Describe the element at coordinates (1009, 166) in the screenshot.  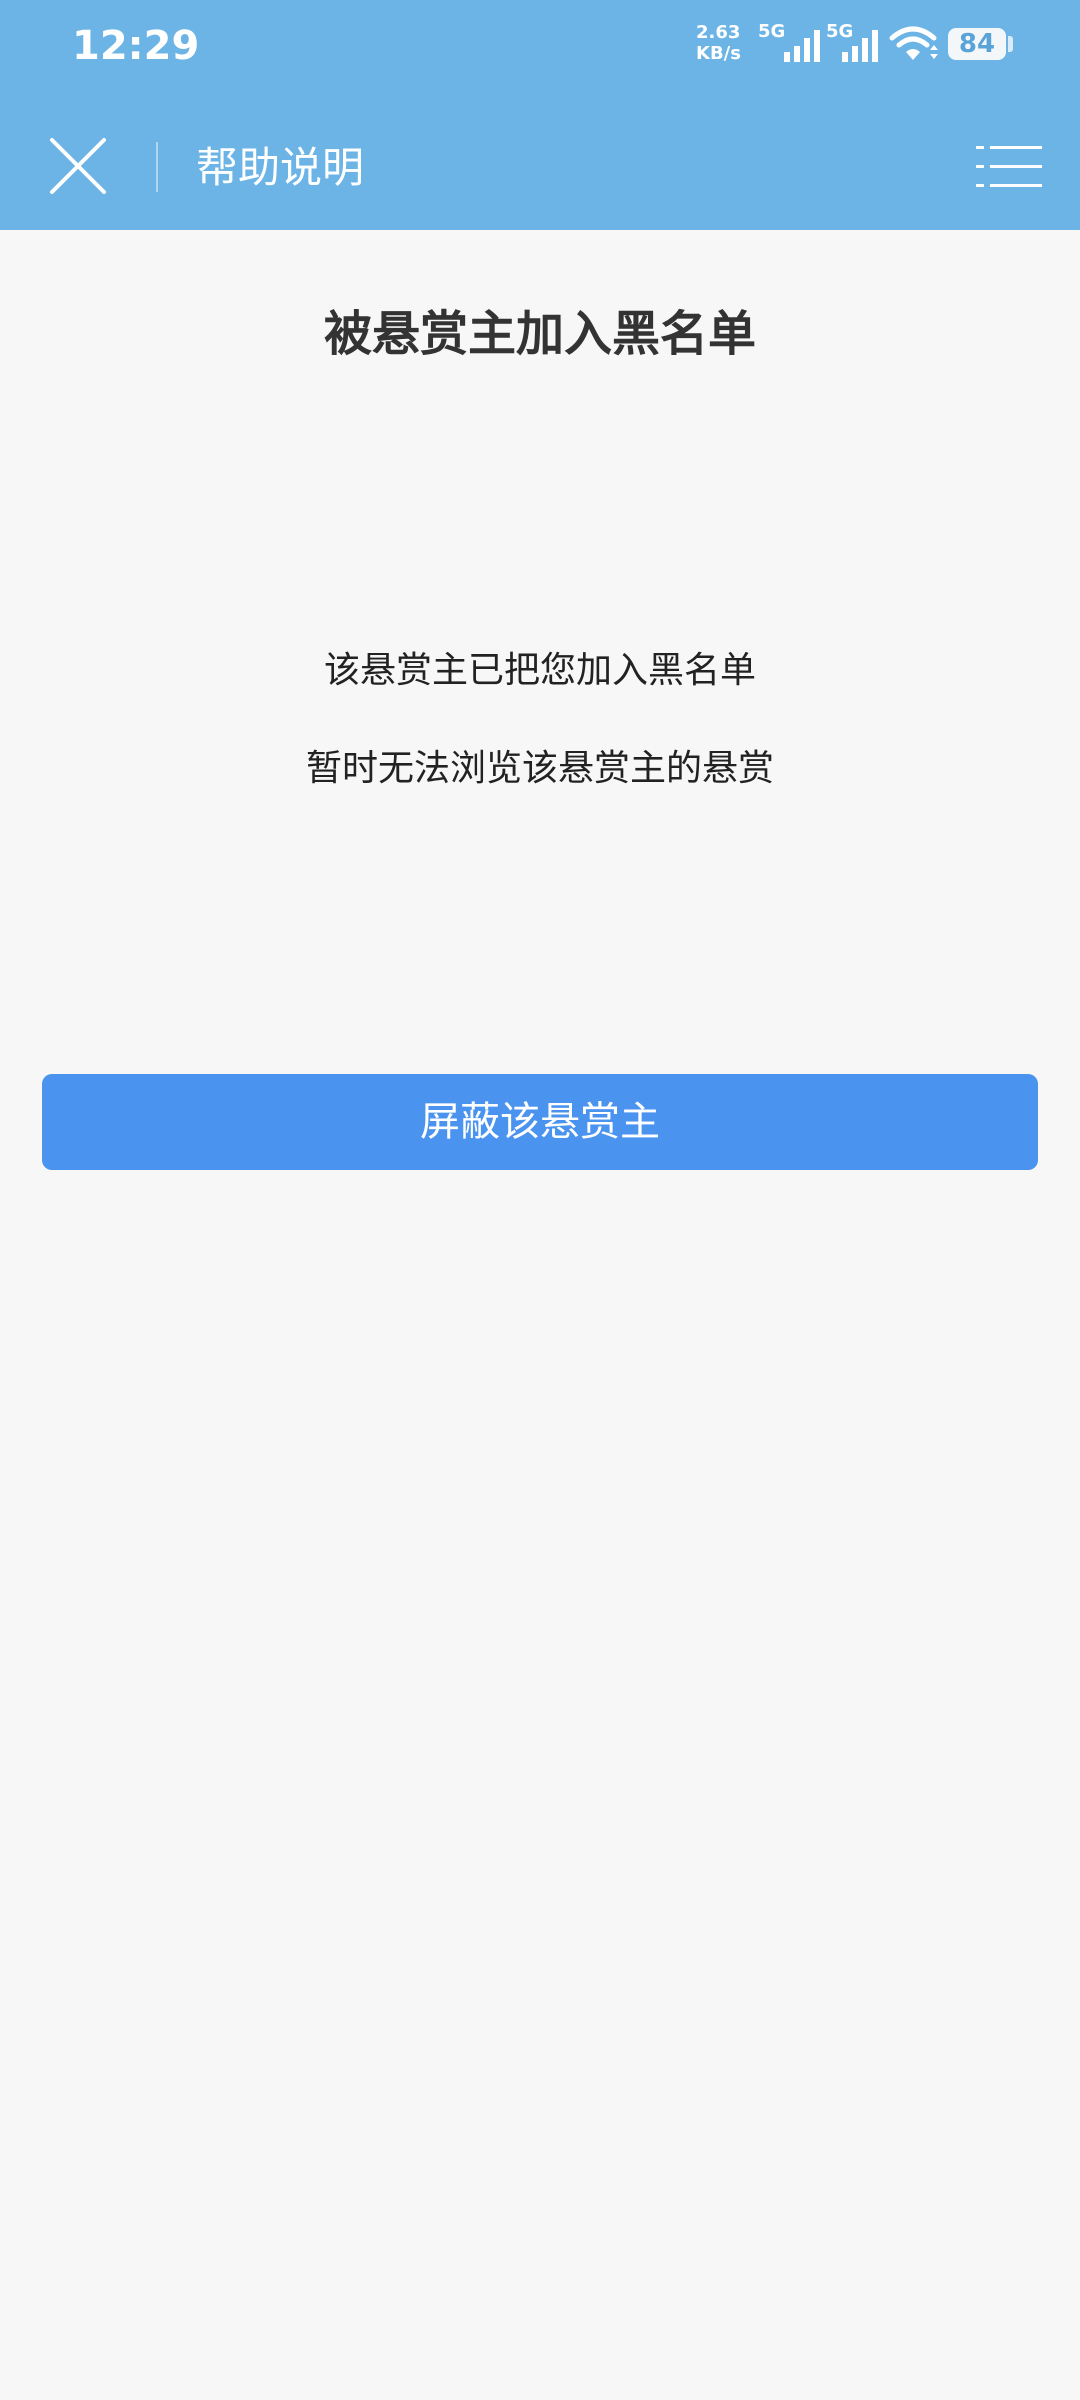
I see `menu-icon` at that location.